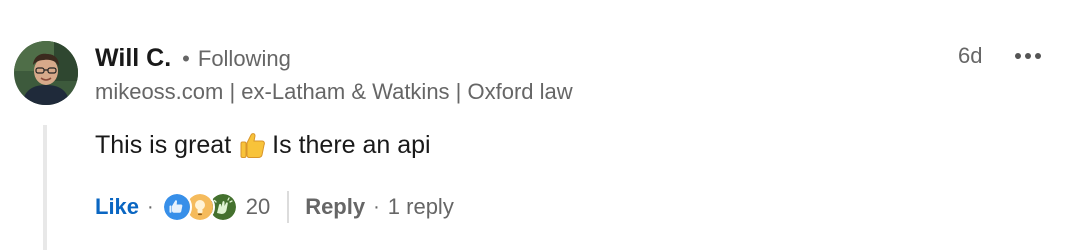 The height and width of the screenshot is (250, 1090). Describe the element at coordinates (258, 206) in the screenshot. I see `reaction-count: 20` at that location.